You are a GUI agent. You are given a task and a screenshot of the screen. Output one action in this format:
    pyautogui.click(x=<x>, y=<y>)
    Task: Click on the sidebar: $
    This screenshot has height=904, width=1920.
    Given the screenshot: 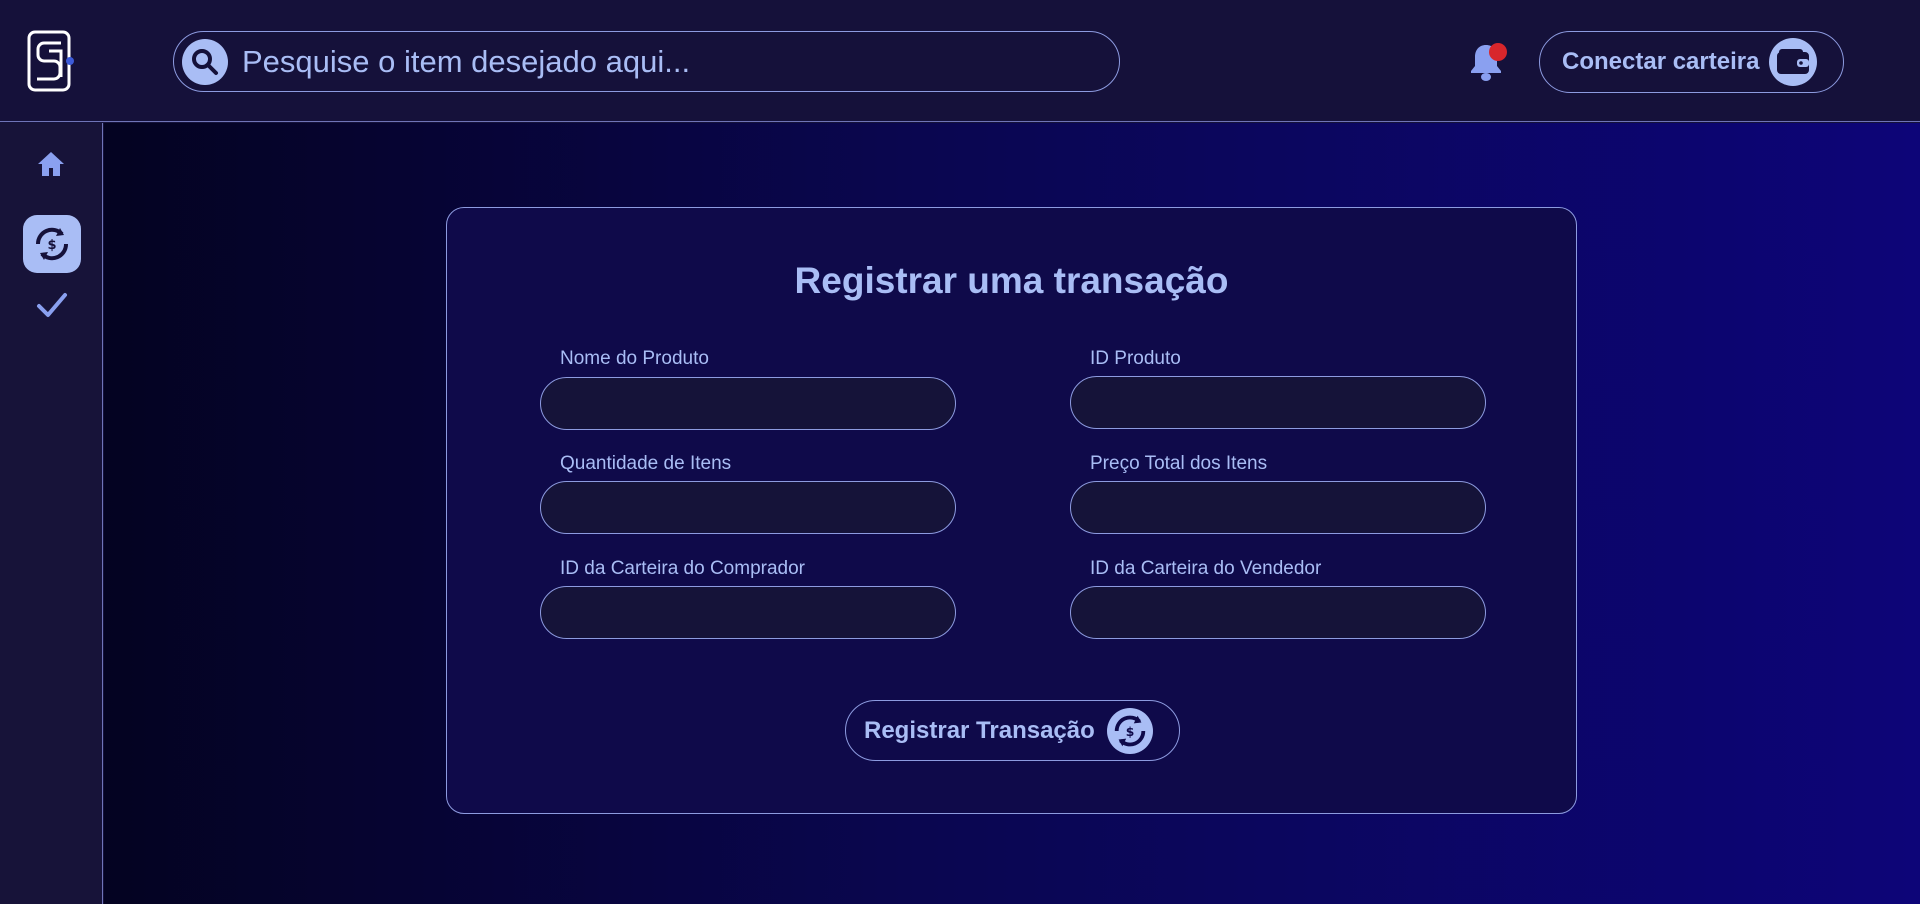 What is the action you would take?
    pyautogui.click(x=51, y=513)
    